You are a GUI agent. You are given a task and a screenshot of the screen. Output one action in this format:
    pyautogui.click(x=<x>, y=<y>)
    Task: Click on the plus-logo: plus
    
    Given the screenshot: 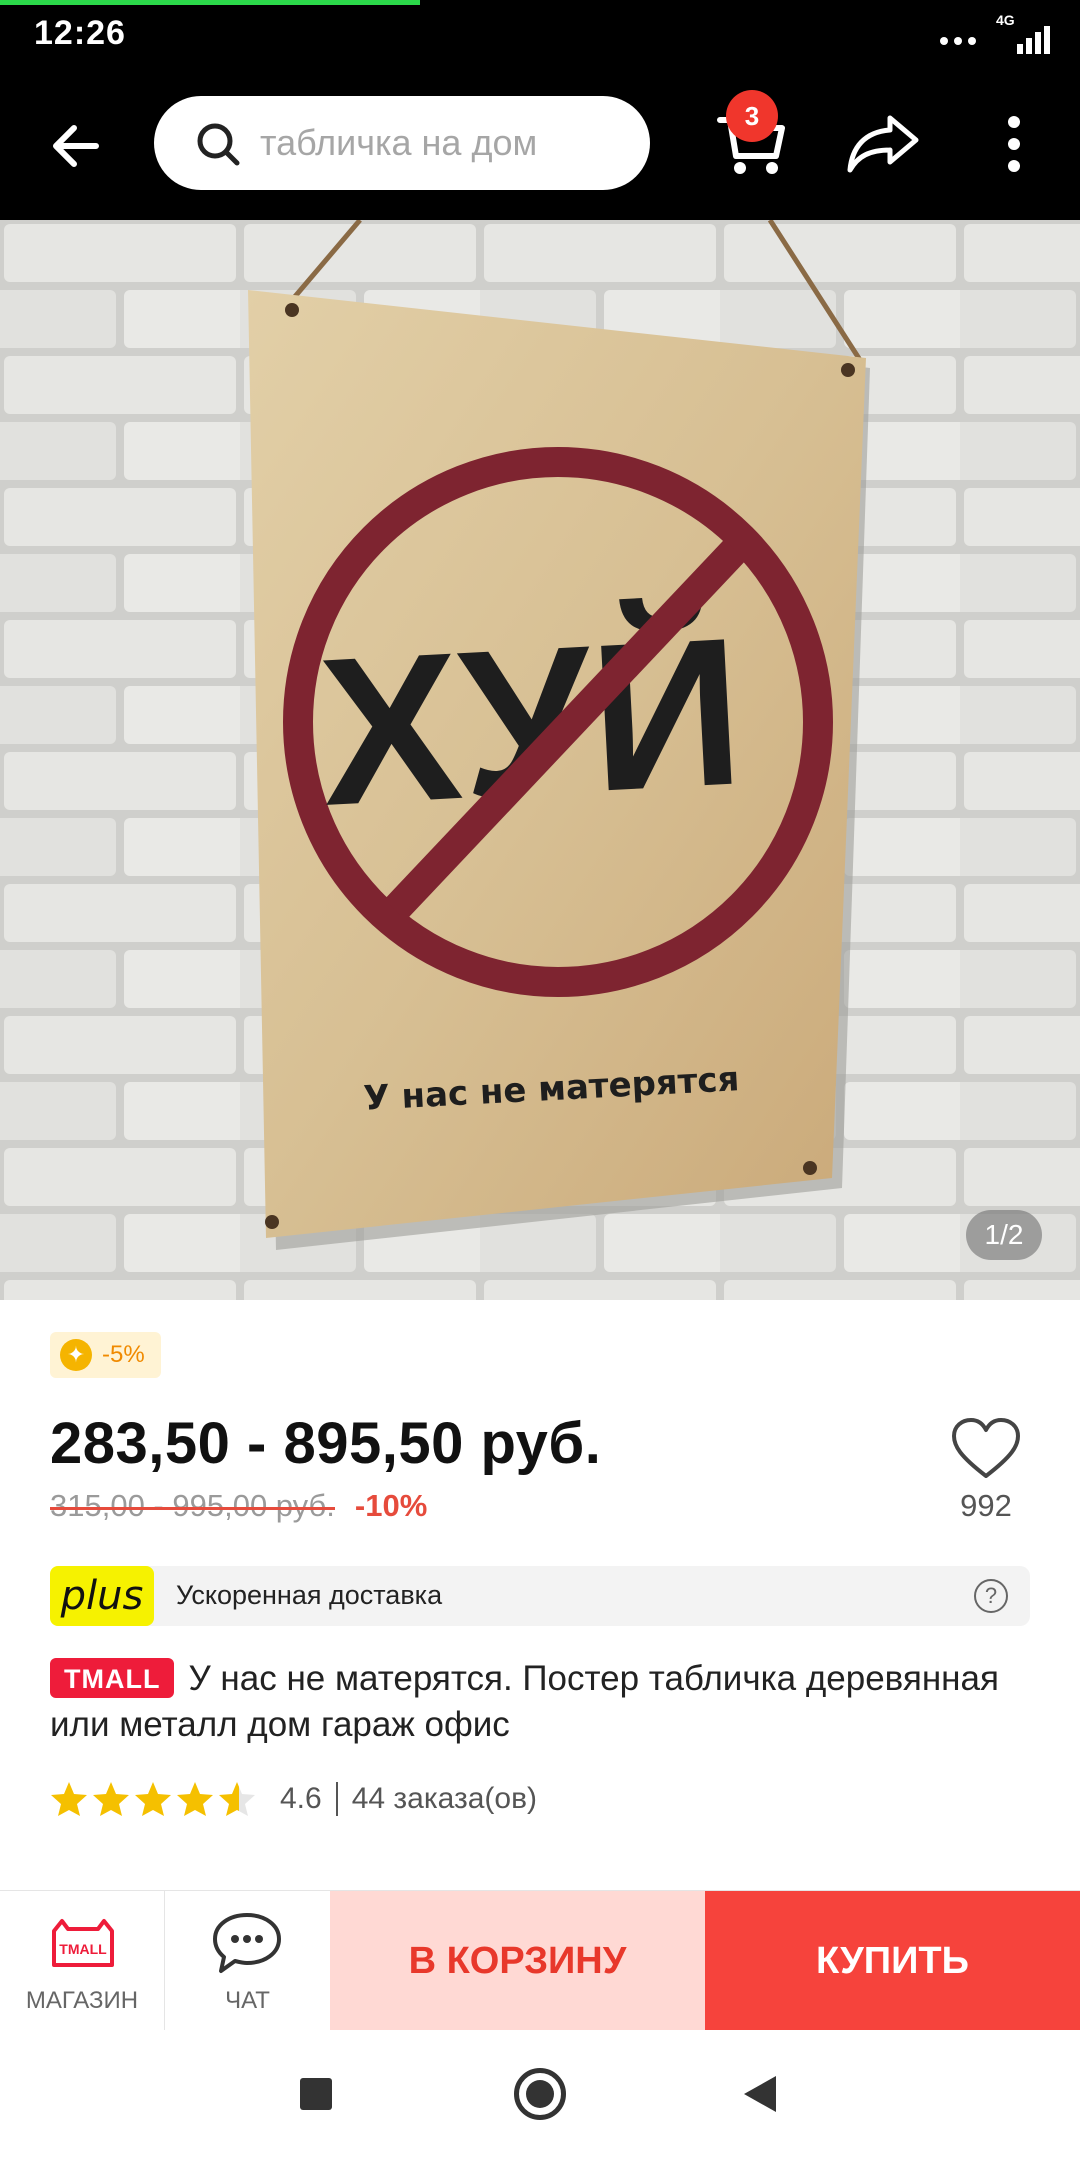 What is the action you would take?
    pyautogui.click(x=102, y=1596)
    